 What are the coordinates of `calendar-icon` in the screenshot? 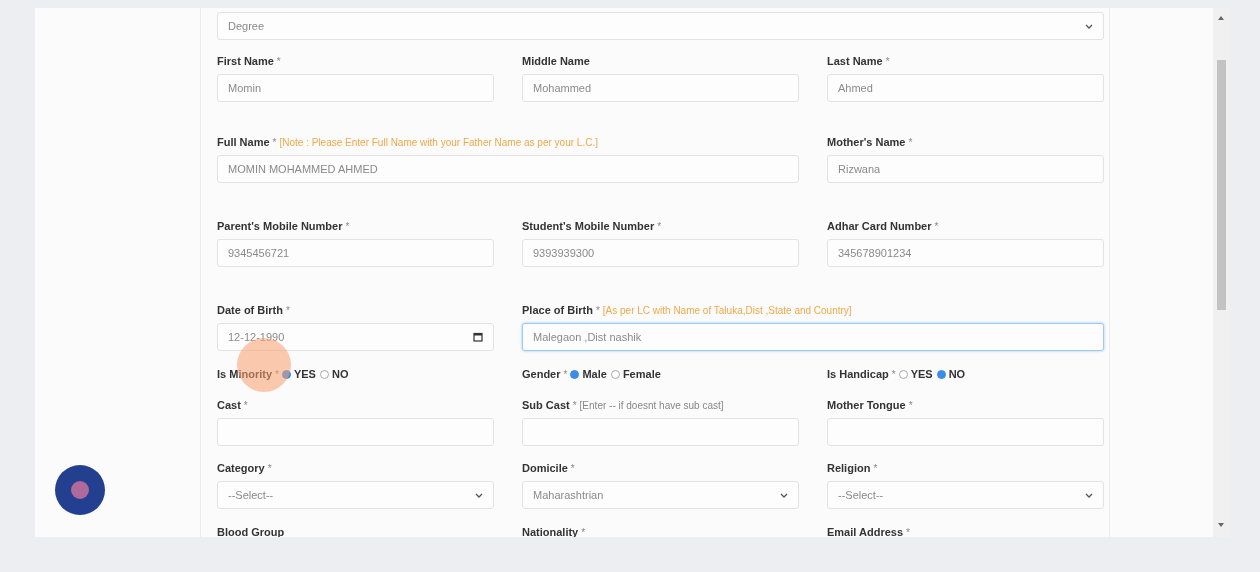 It's located at (478, 337).